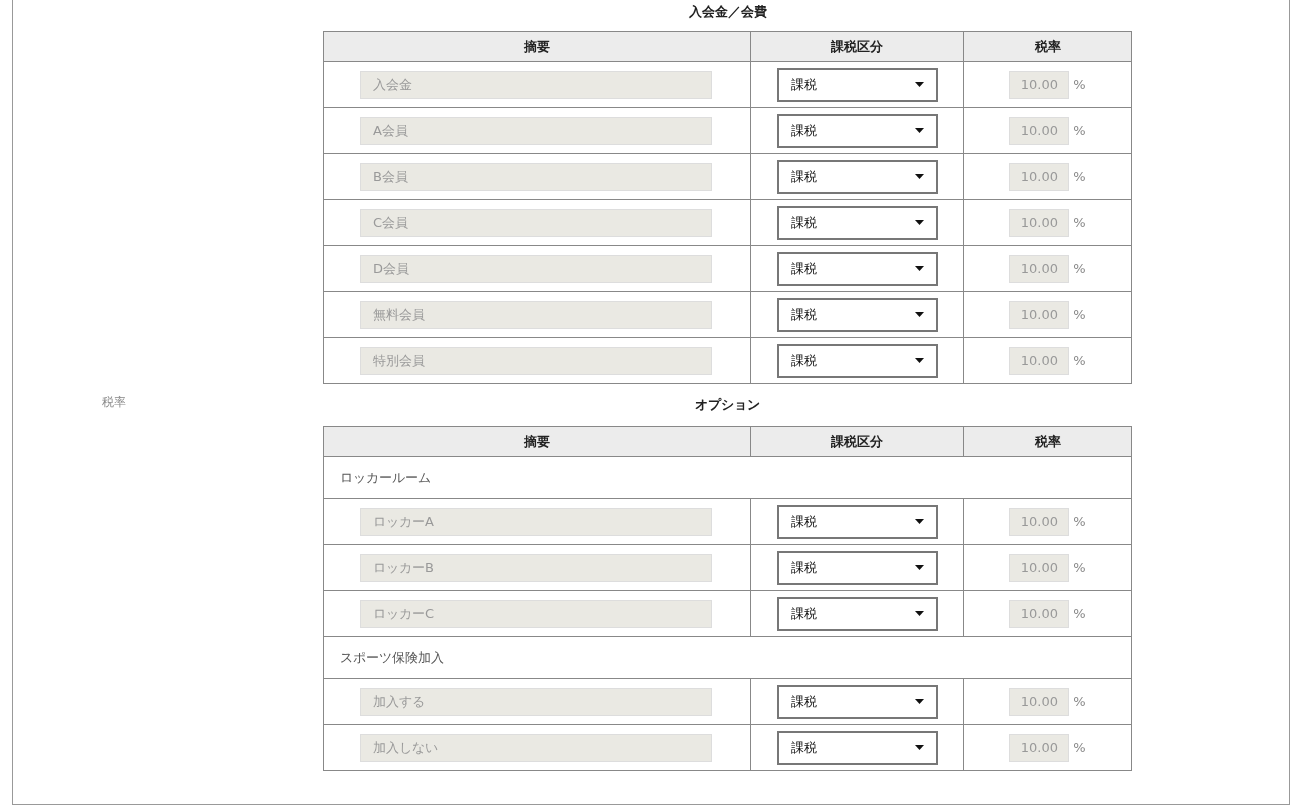  Describe the element at coordinates (536, 613) in the screenshot. I see `description-field: ロッカーC` at that location.